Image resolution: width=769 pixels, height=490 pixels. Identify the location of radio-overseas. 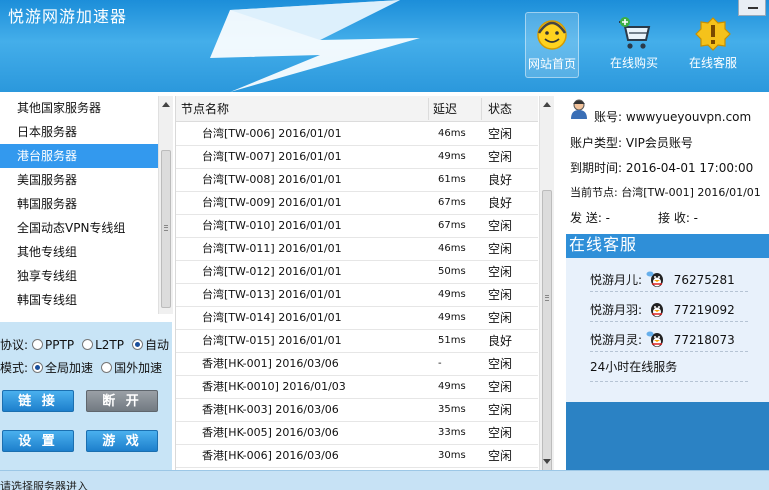
(107, 367).